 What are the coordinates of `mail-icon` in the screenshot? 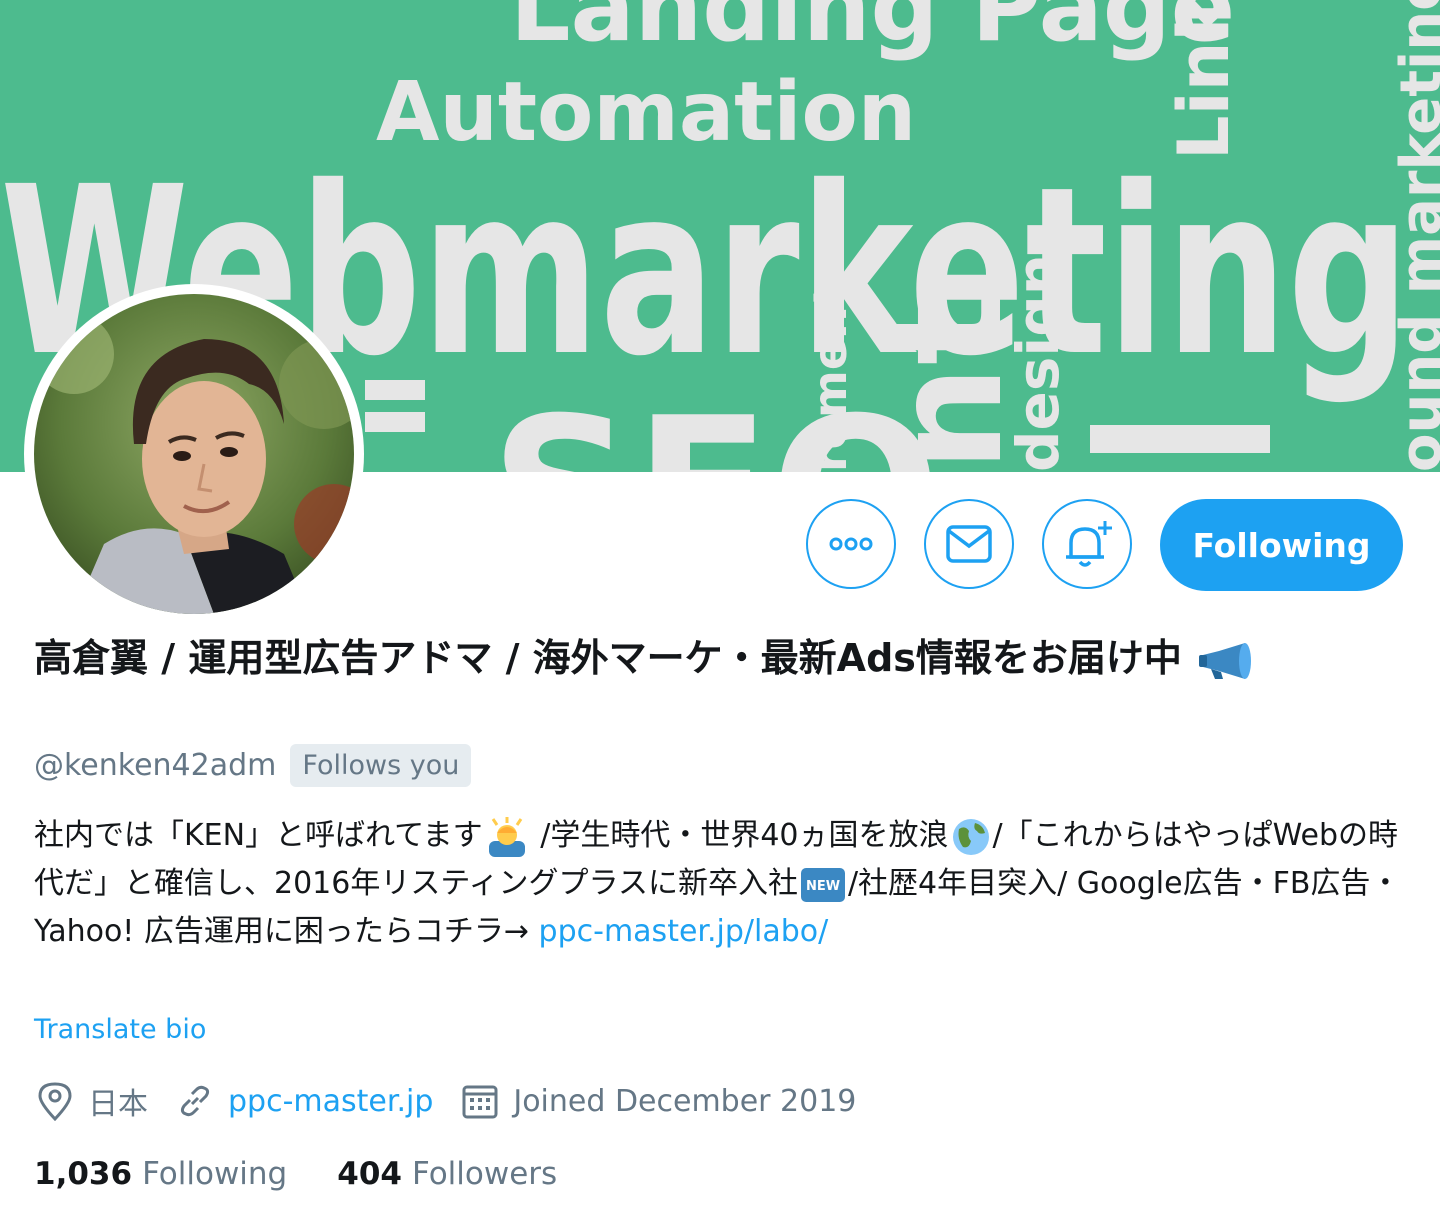 It's located at (969, 544).